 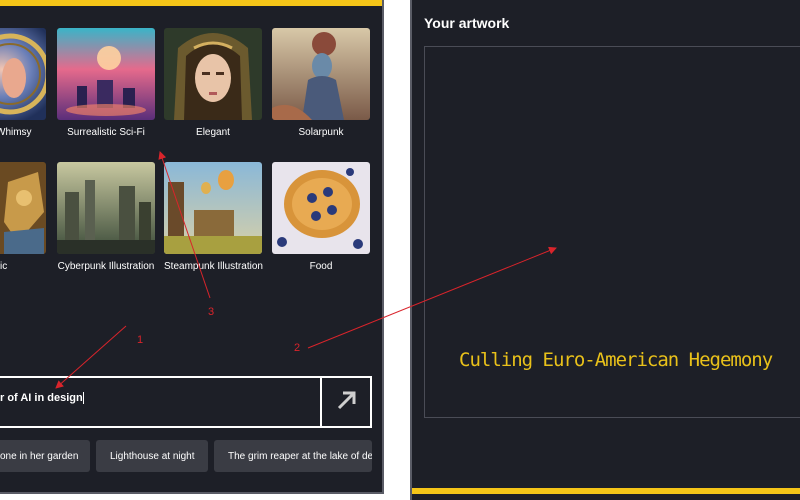 What do you see at coordinates (321, 132) in the screenshot?
I see `style-label: Solarpunk` at bounding box center [321, 132].